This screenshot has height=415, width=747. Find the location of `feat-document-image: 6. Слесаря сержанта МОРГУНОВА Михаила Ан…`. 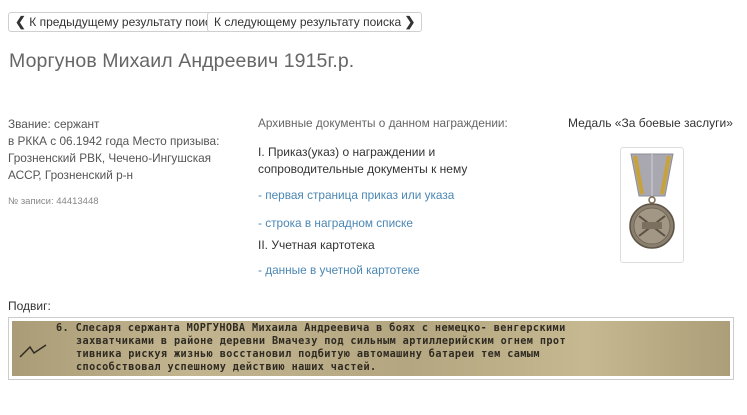

feat-document-image: 6. Слесаря сержанта МОРГУНОВА Михаила Ан… is located at coordinates (371, 348).